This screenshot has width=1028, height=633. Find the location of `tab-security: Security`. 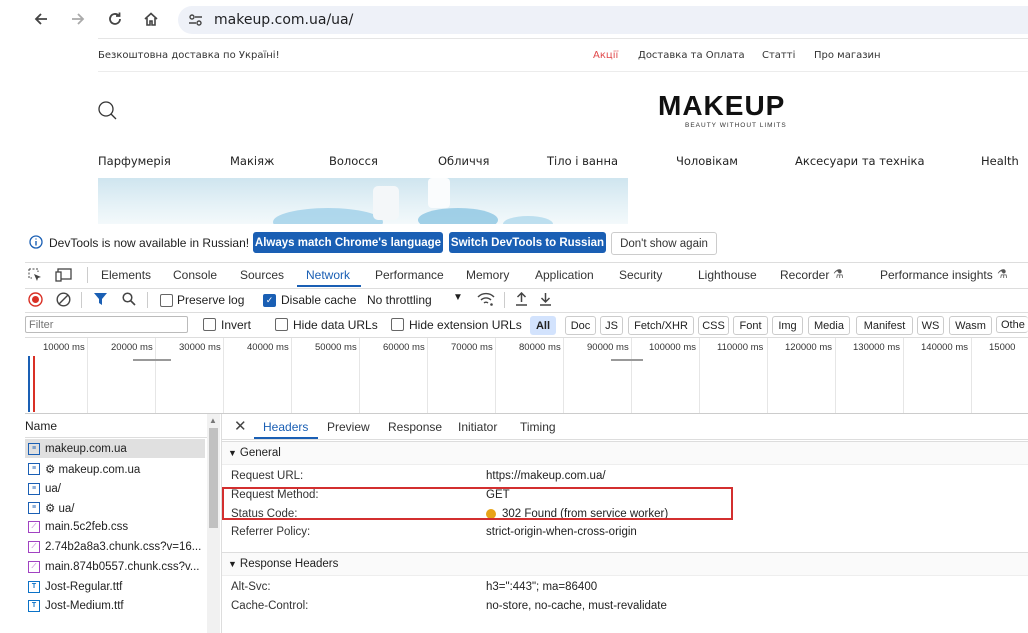

tab-security: Security is located at coordinates (640, 275).